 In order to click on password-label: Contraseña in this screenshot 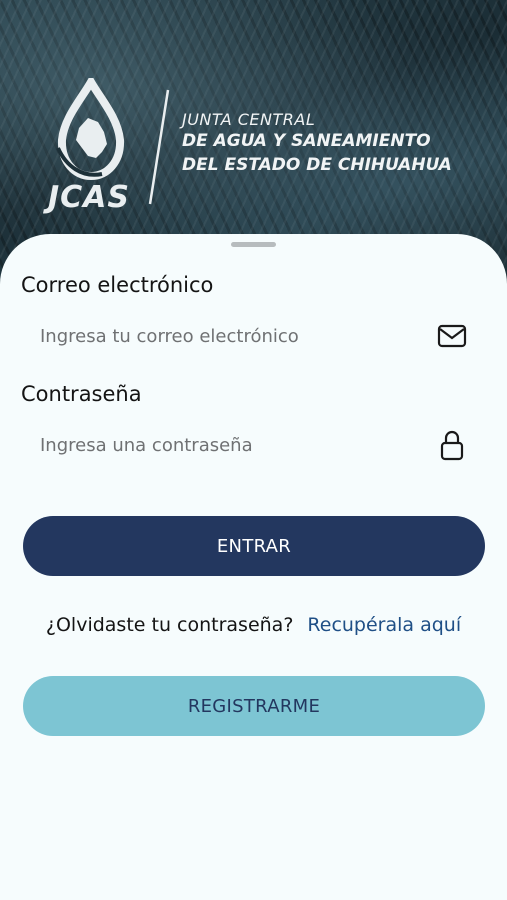, I will do `click(81, 394)`.